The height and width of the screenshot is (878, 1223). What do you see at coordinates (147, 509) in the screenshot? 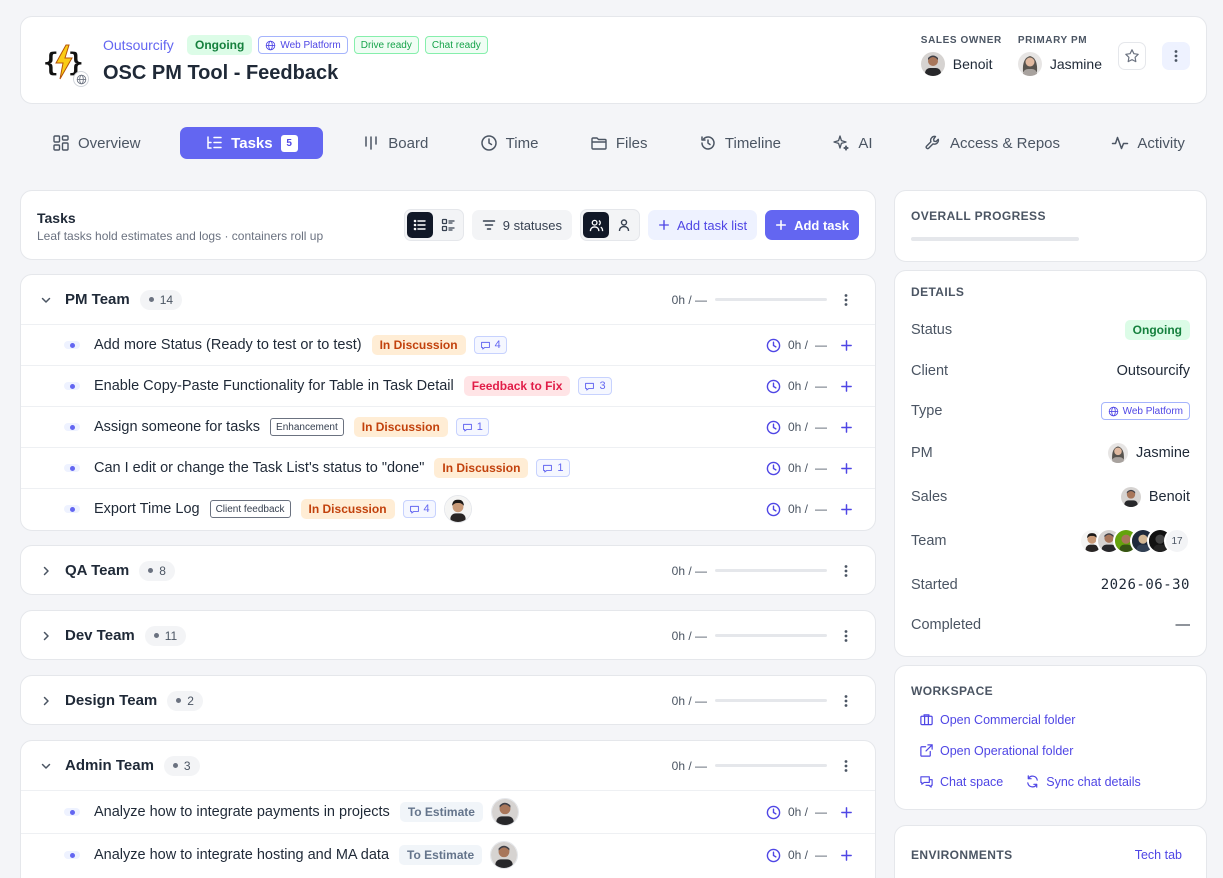
I see `task-title: Export Time Log` at bounding box center [147, 509].